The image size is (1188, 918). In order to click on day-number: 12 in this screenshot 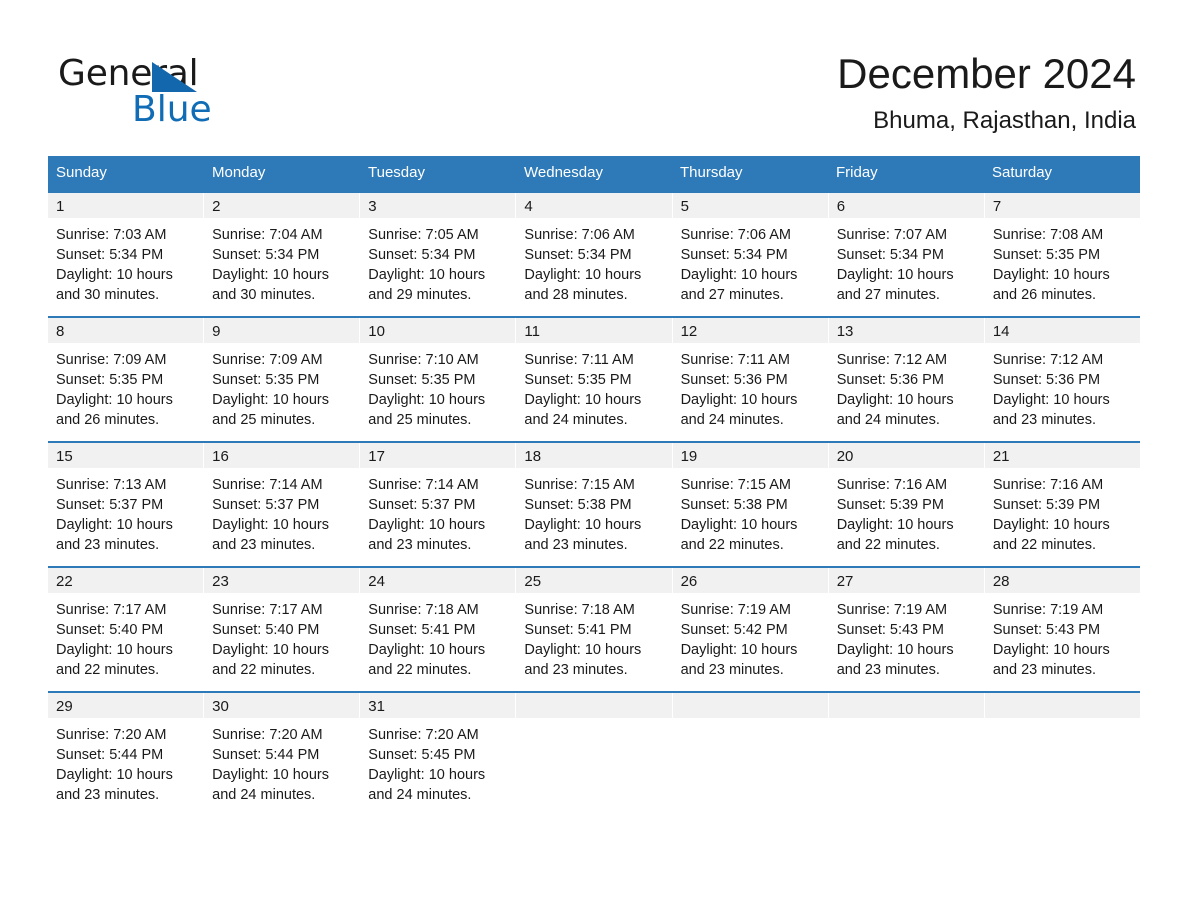, I will do `click(750, 330)`.